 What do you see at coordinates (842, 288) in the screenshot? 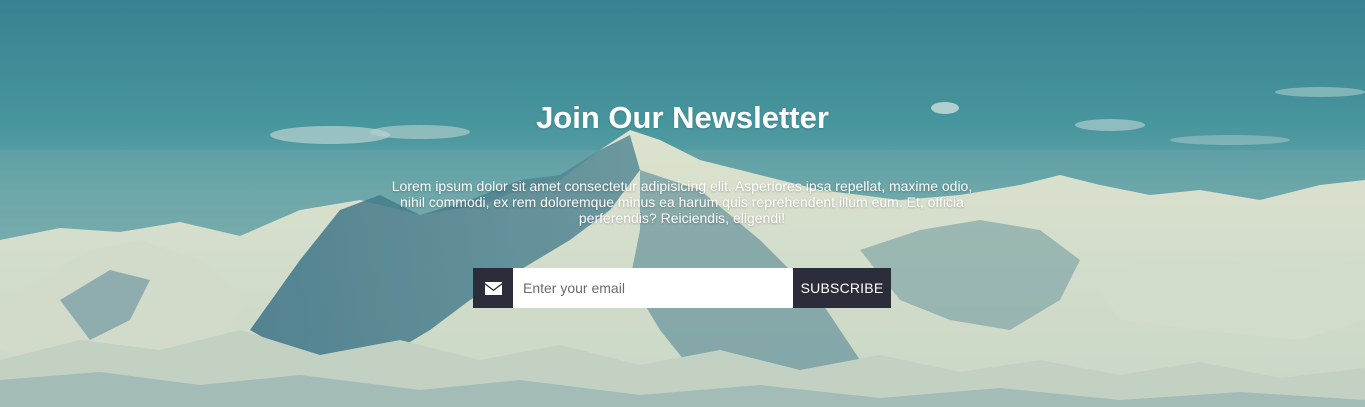
I see `subscribe-button: SUBSCRIBE` at bounding box center [842, 288].